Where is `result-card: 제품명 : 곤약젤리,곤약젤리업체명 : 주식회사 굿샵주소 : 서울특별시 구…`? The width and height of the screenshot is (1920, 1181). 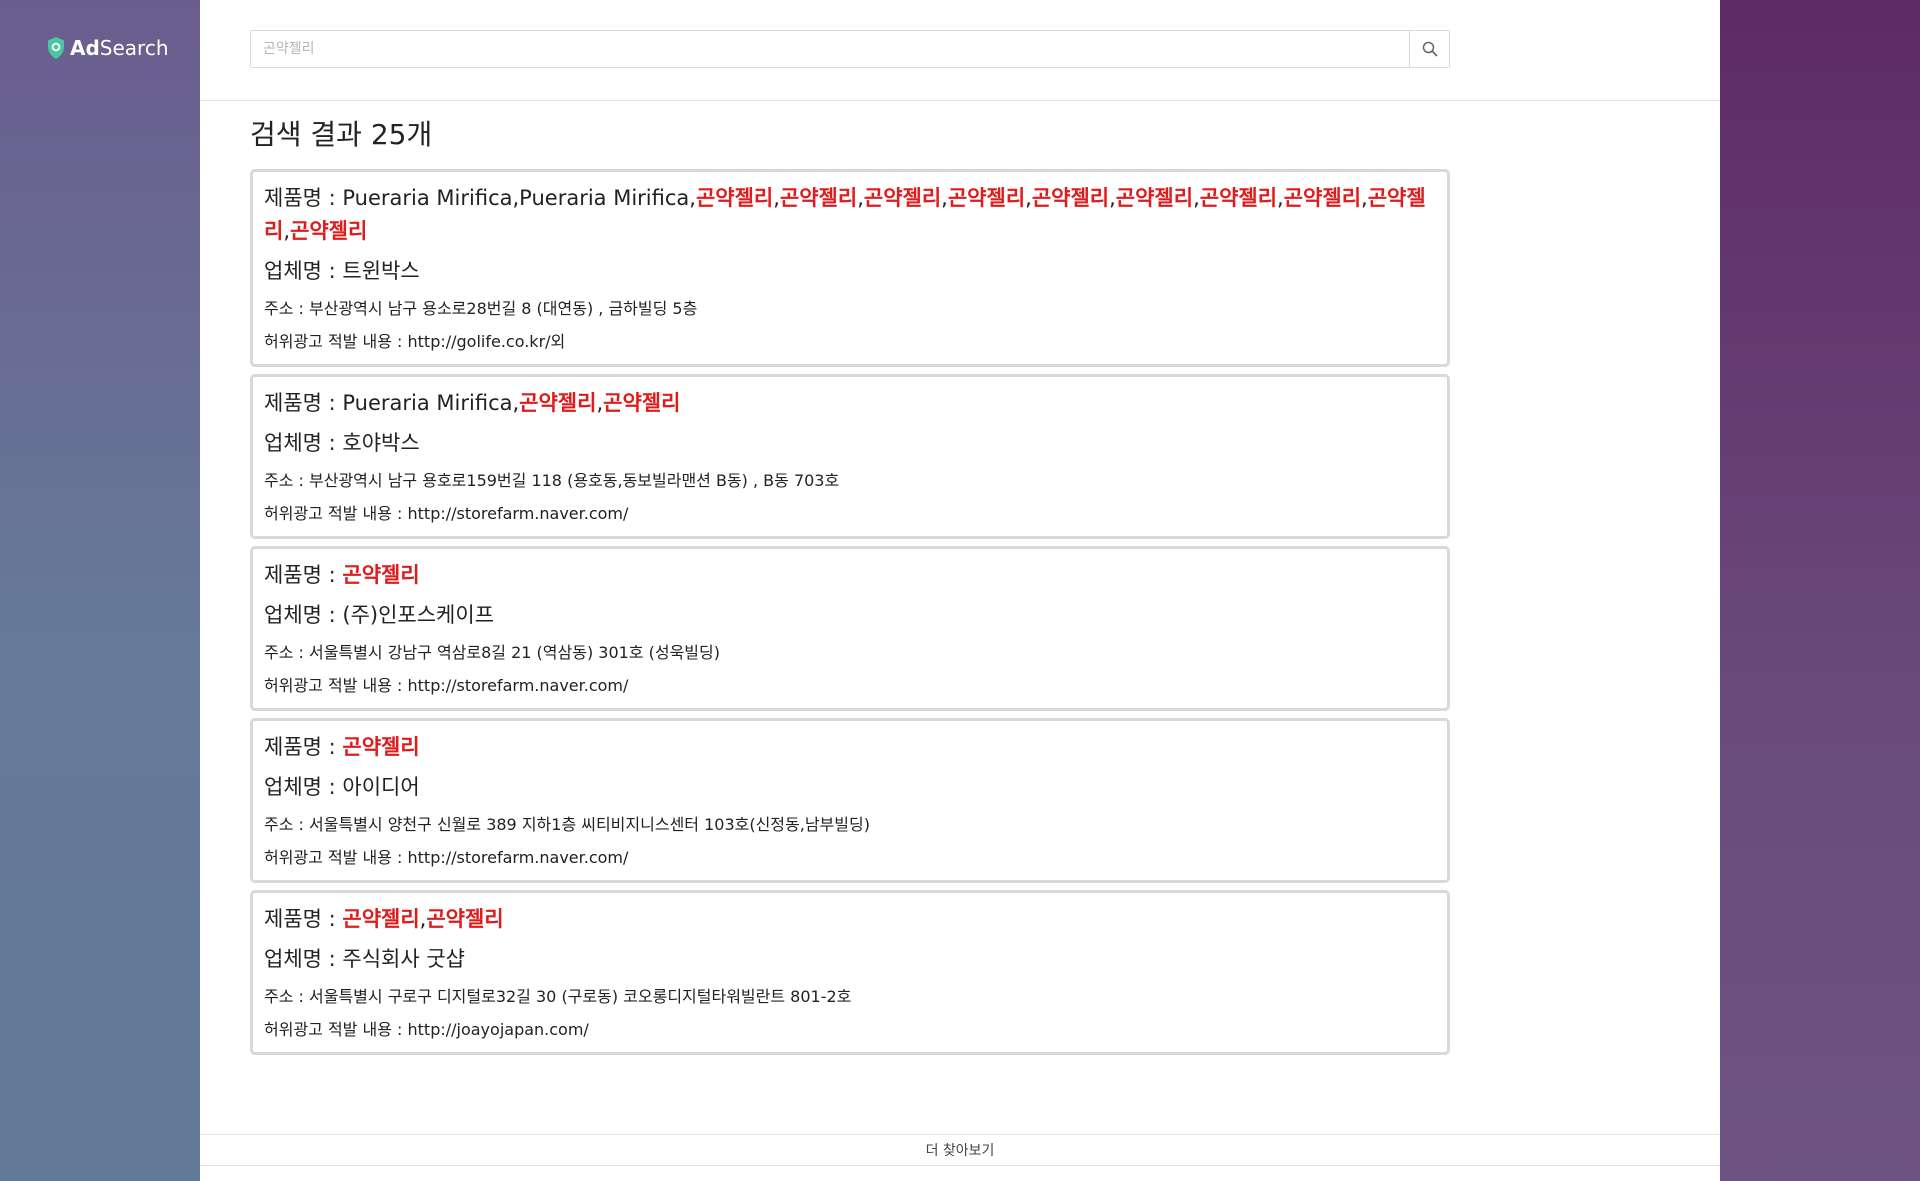 result-card: 제품명 : 곤약젤리,곤약젤리업체명 : 주식회사 굿샵주소 : 서울특별시 구… is located at coordinates (850, 972).